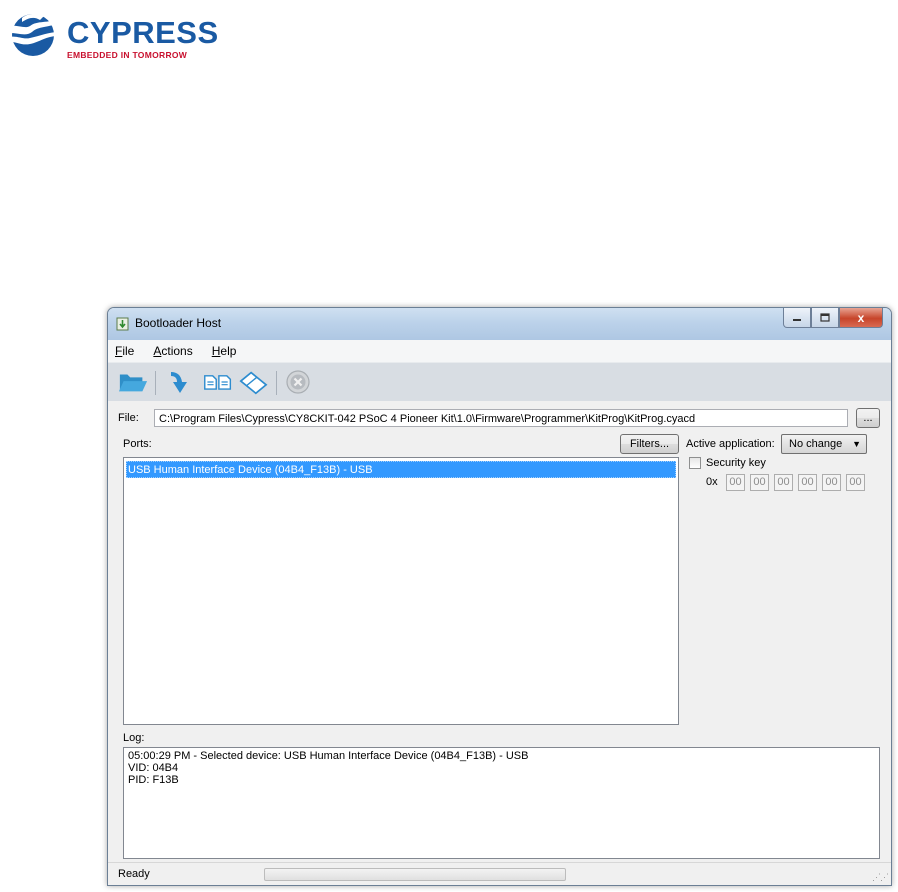 Image resolution: width=898 pixels, height=892 pixels. I want to click on verify-button, so click(218, 382).